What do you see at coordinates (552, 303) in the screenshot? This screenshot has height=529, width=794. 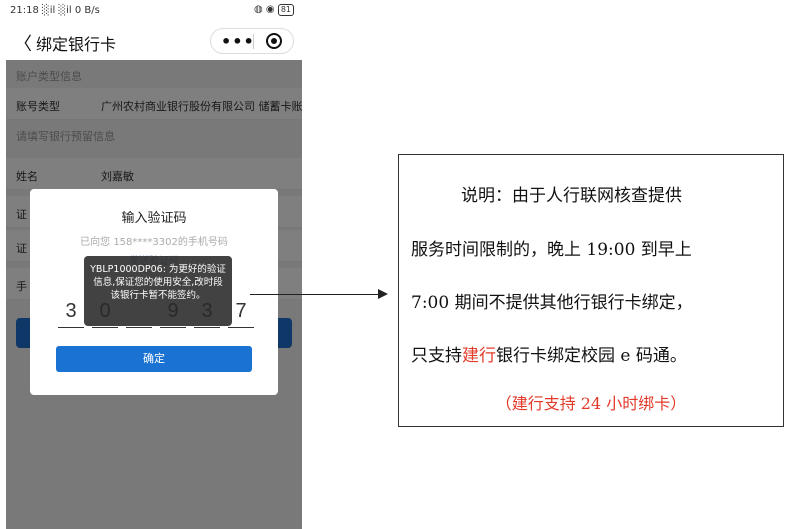 I see `note-line-3: 7:00 期间不提供其他行银行卡绑定，` at bounding box center [552, 303].